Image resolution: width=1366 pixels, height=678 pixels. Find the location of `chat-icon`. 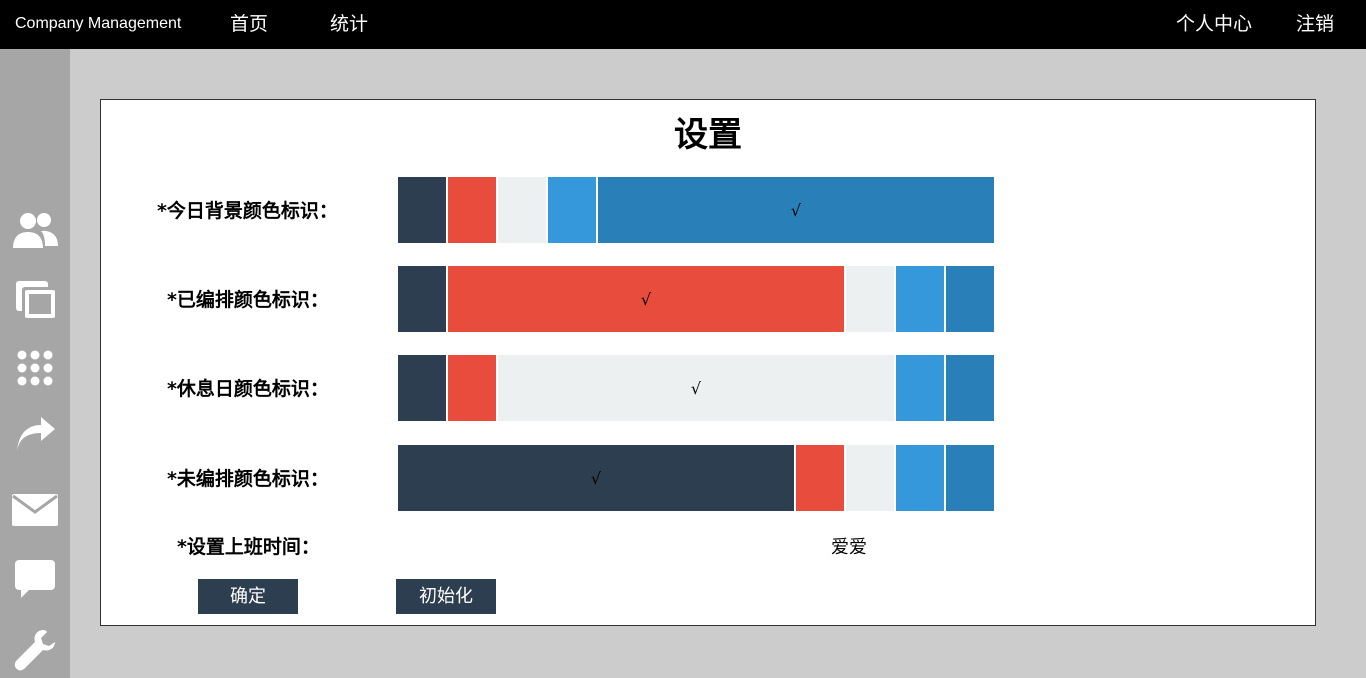

chat-icon is located at coordinates (35, 579).